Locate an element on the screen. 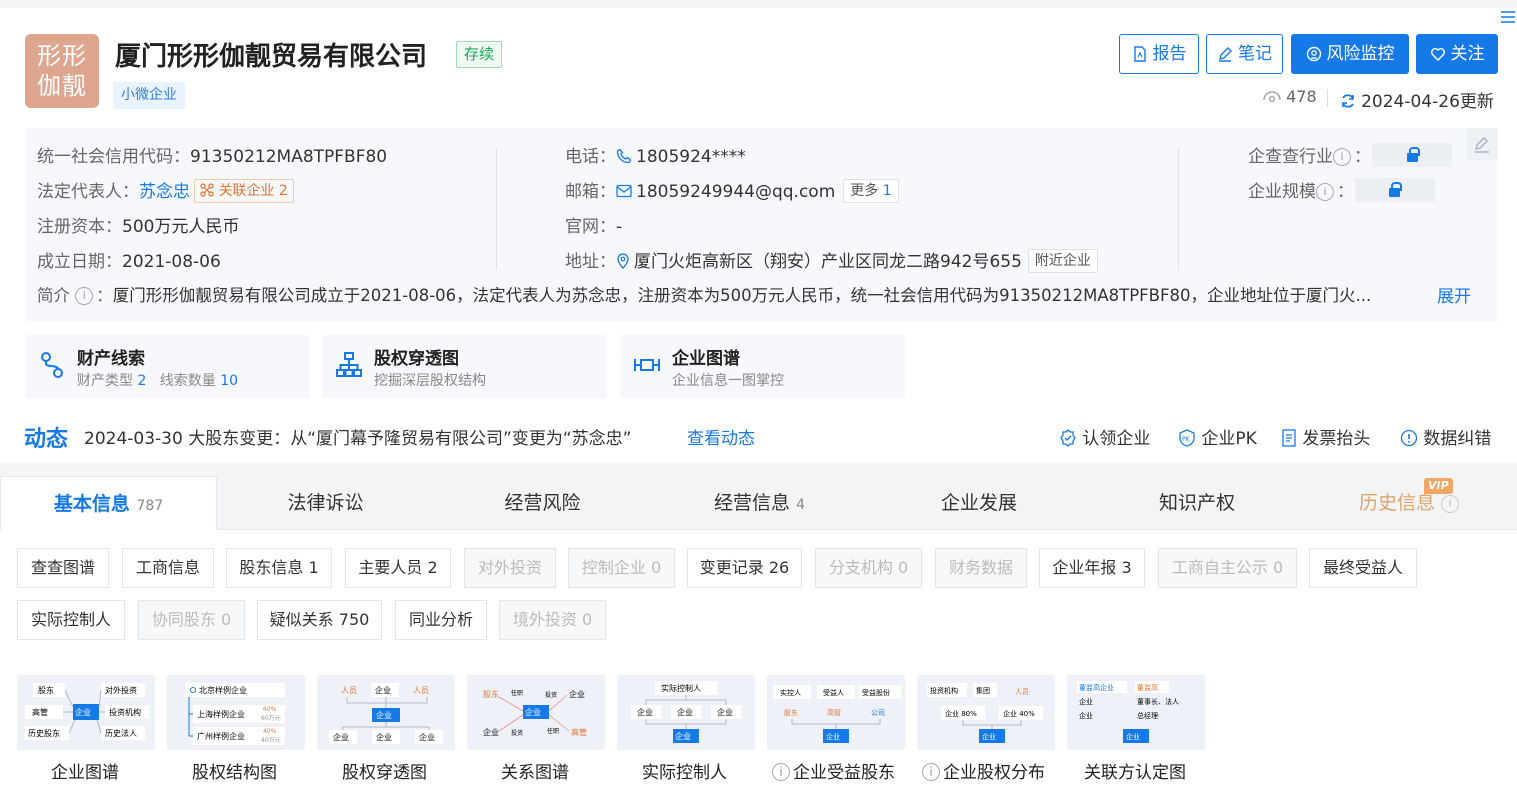 The height and width of the screenshot is (793, 1517). thumb-label-beneficiary: i 企业受益股东 is located at coordinates (833, 770).